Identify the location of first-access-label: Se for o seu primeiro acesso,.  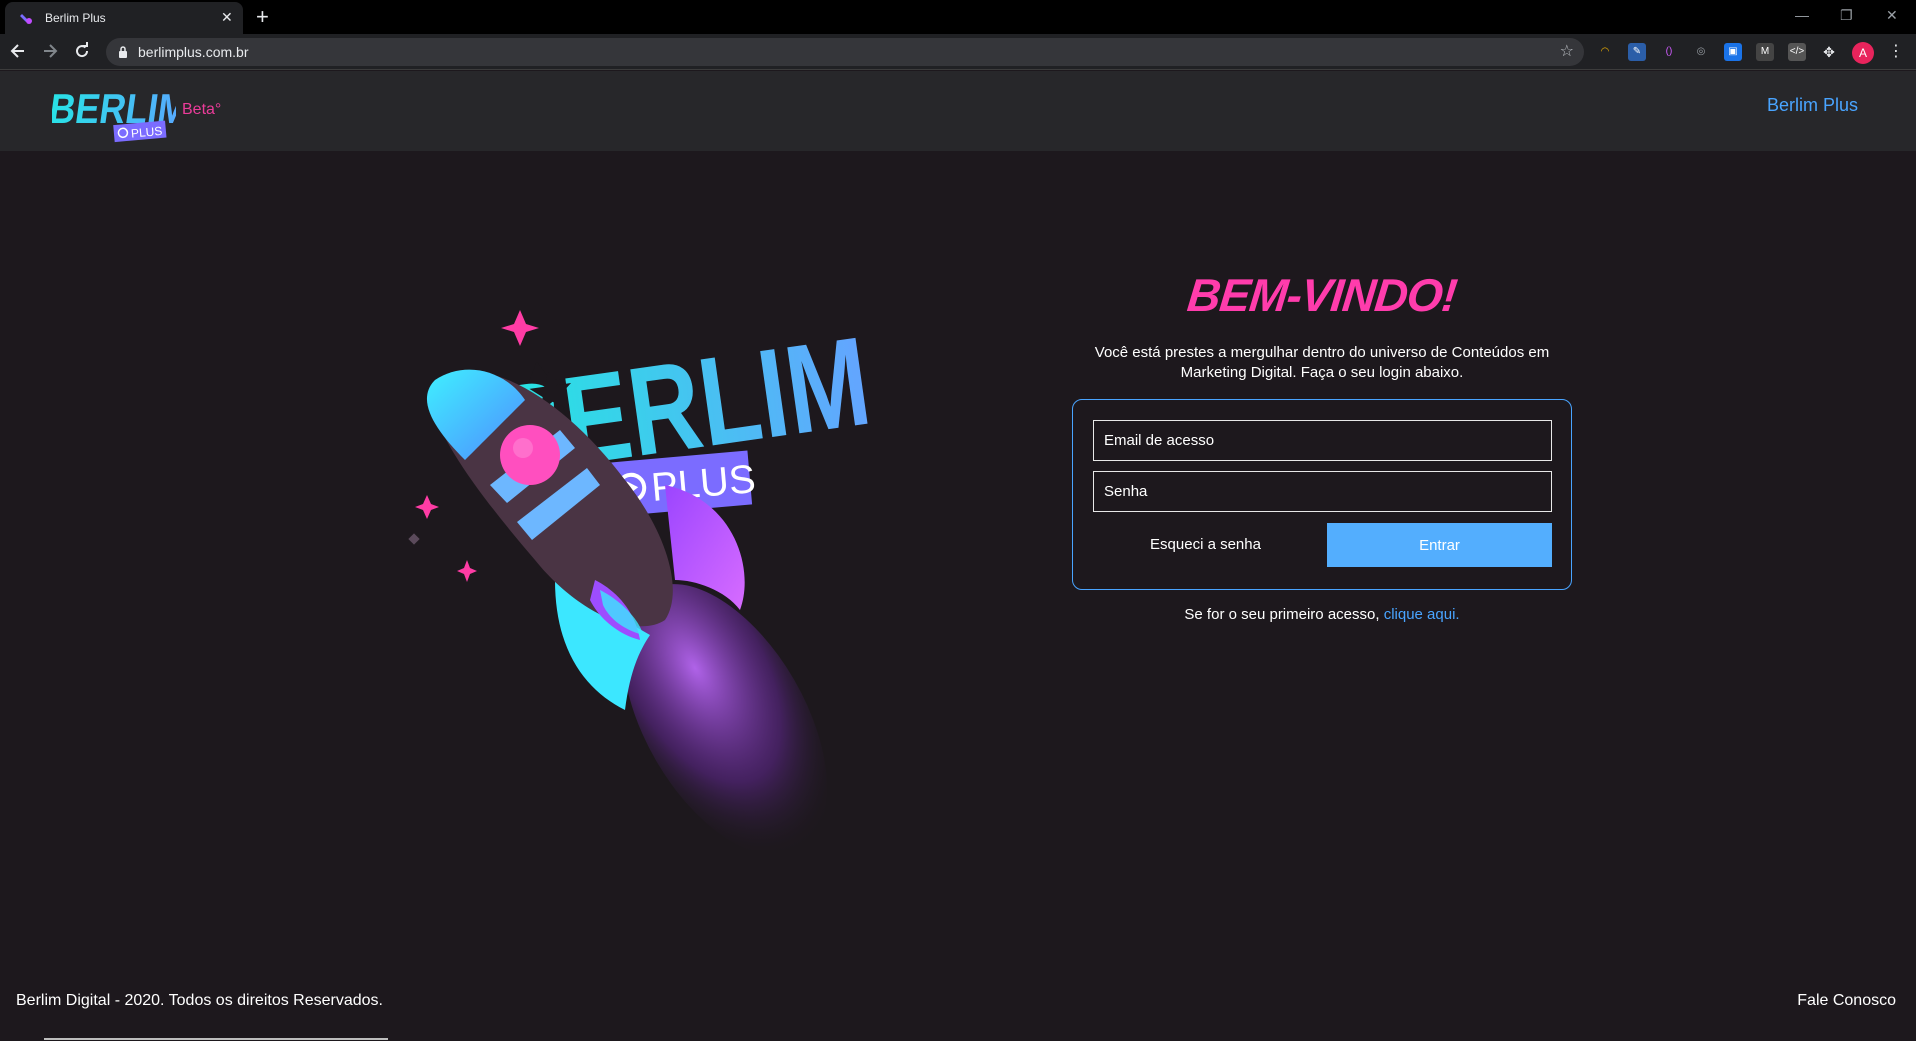
(1282, 614).